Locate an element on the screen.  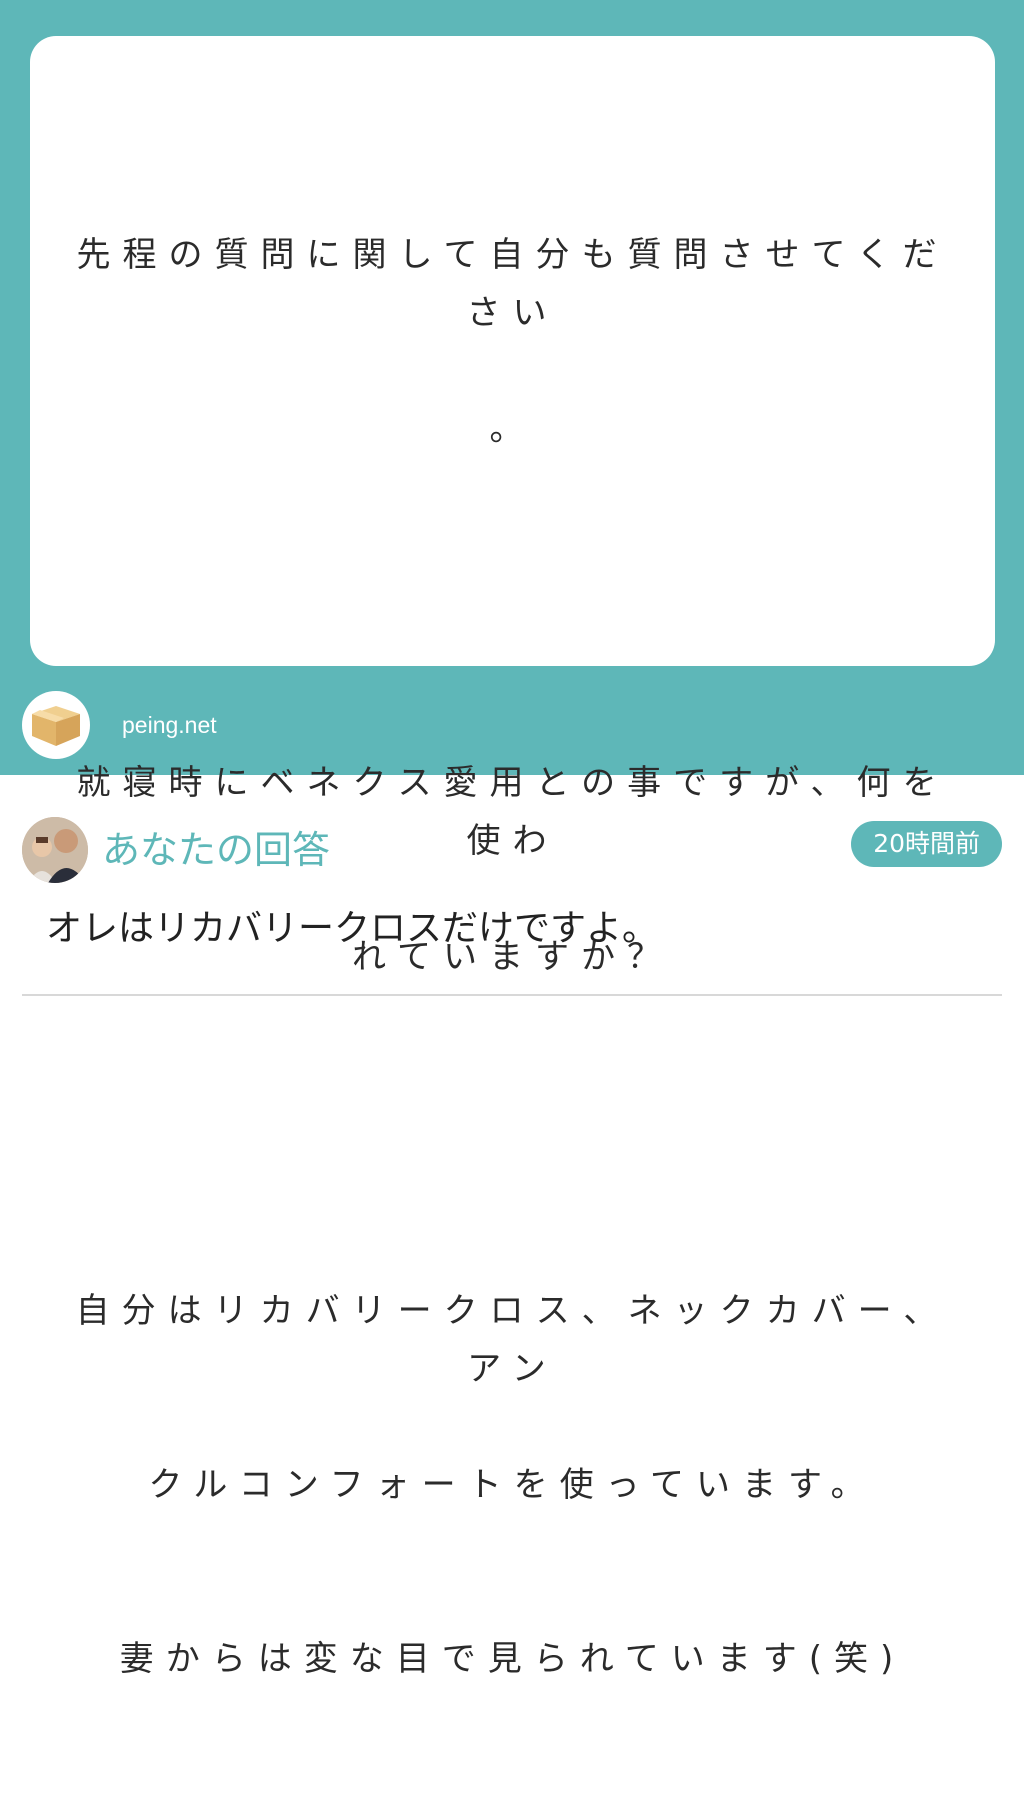
answer-header: あなたの回答 20時間前 is located at coordinates (512, 852).